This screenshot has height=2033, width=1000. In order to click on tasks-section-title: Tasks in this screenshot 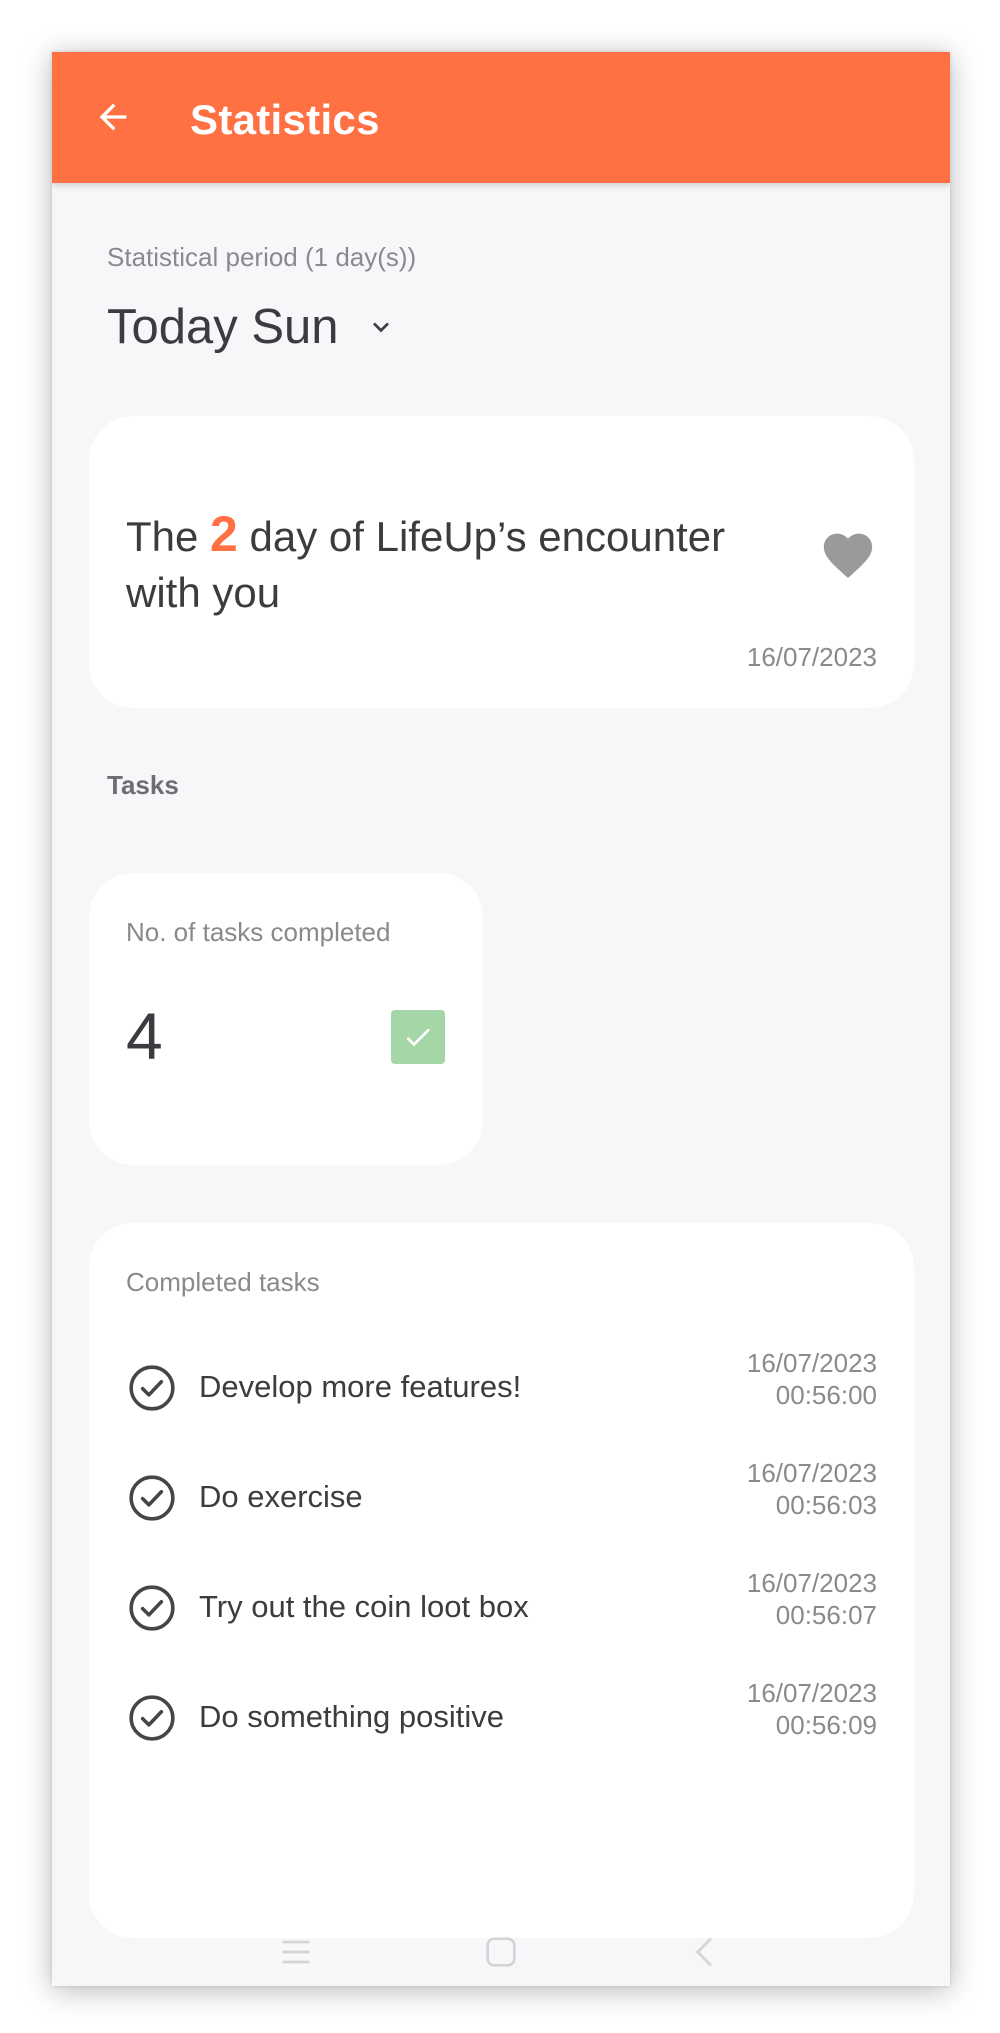, I will do `click(143, 785)`.